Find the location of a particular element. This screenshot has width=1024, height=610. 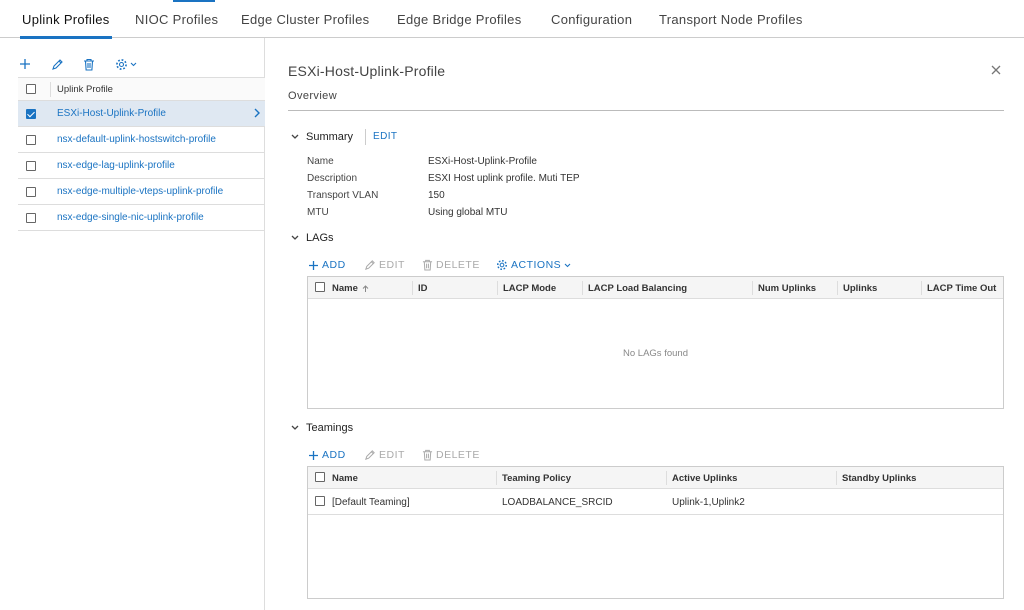

chevron-right-icon is located at coordinates (257, 113).